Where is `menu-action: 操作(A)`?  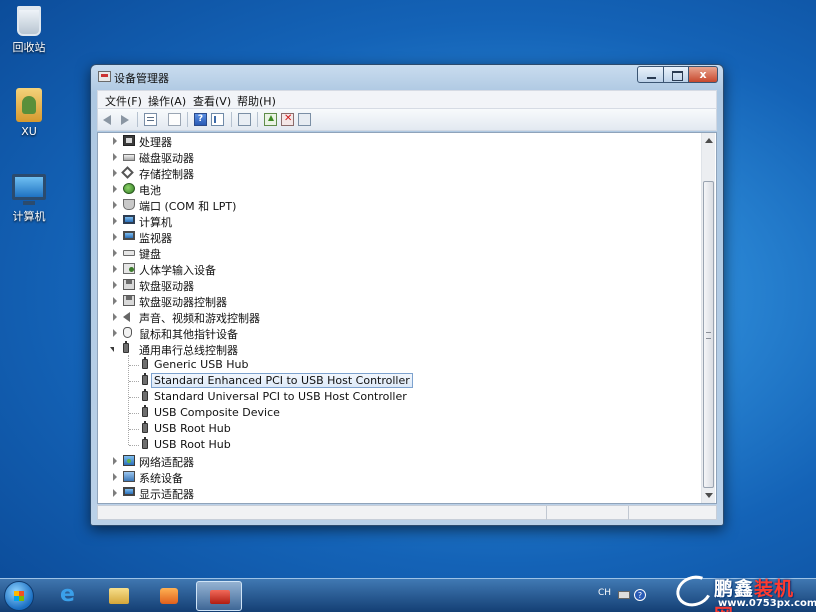 menu-action: 操作(A) is located at coordinates (167, 101).